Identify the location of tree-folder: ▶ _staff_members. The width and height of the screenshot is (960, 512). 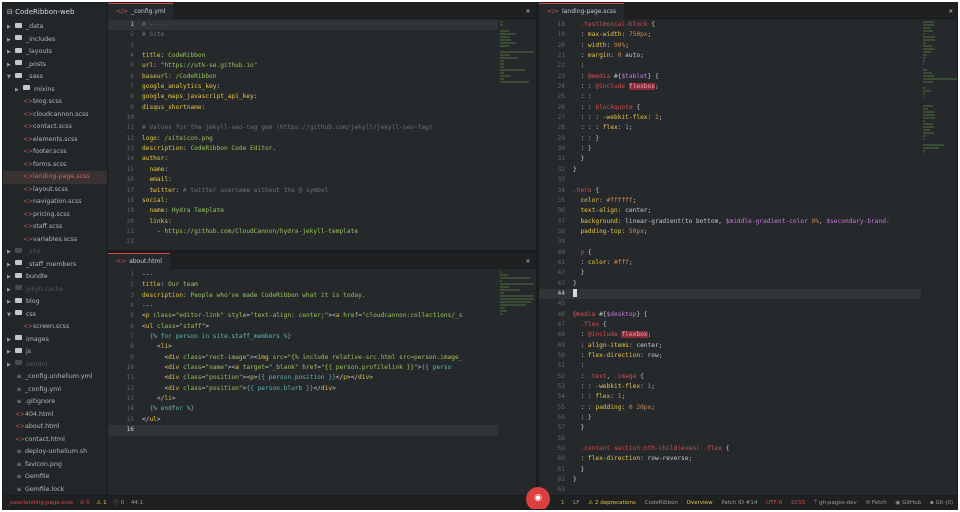
(55, 265).